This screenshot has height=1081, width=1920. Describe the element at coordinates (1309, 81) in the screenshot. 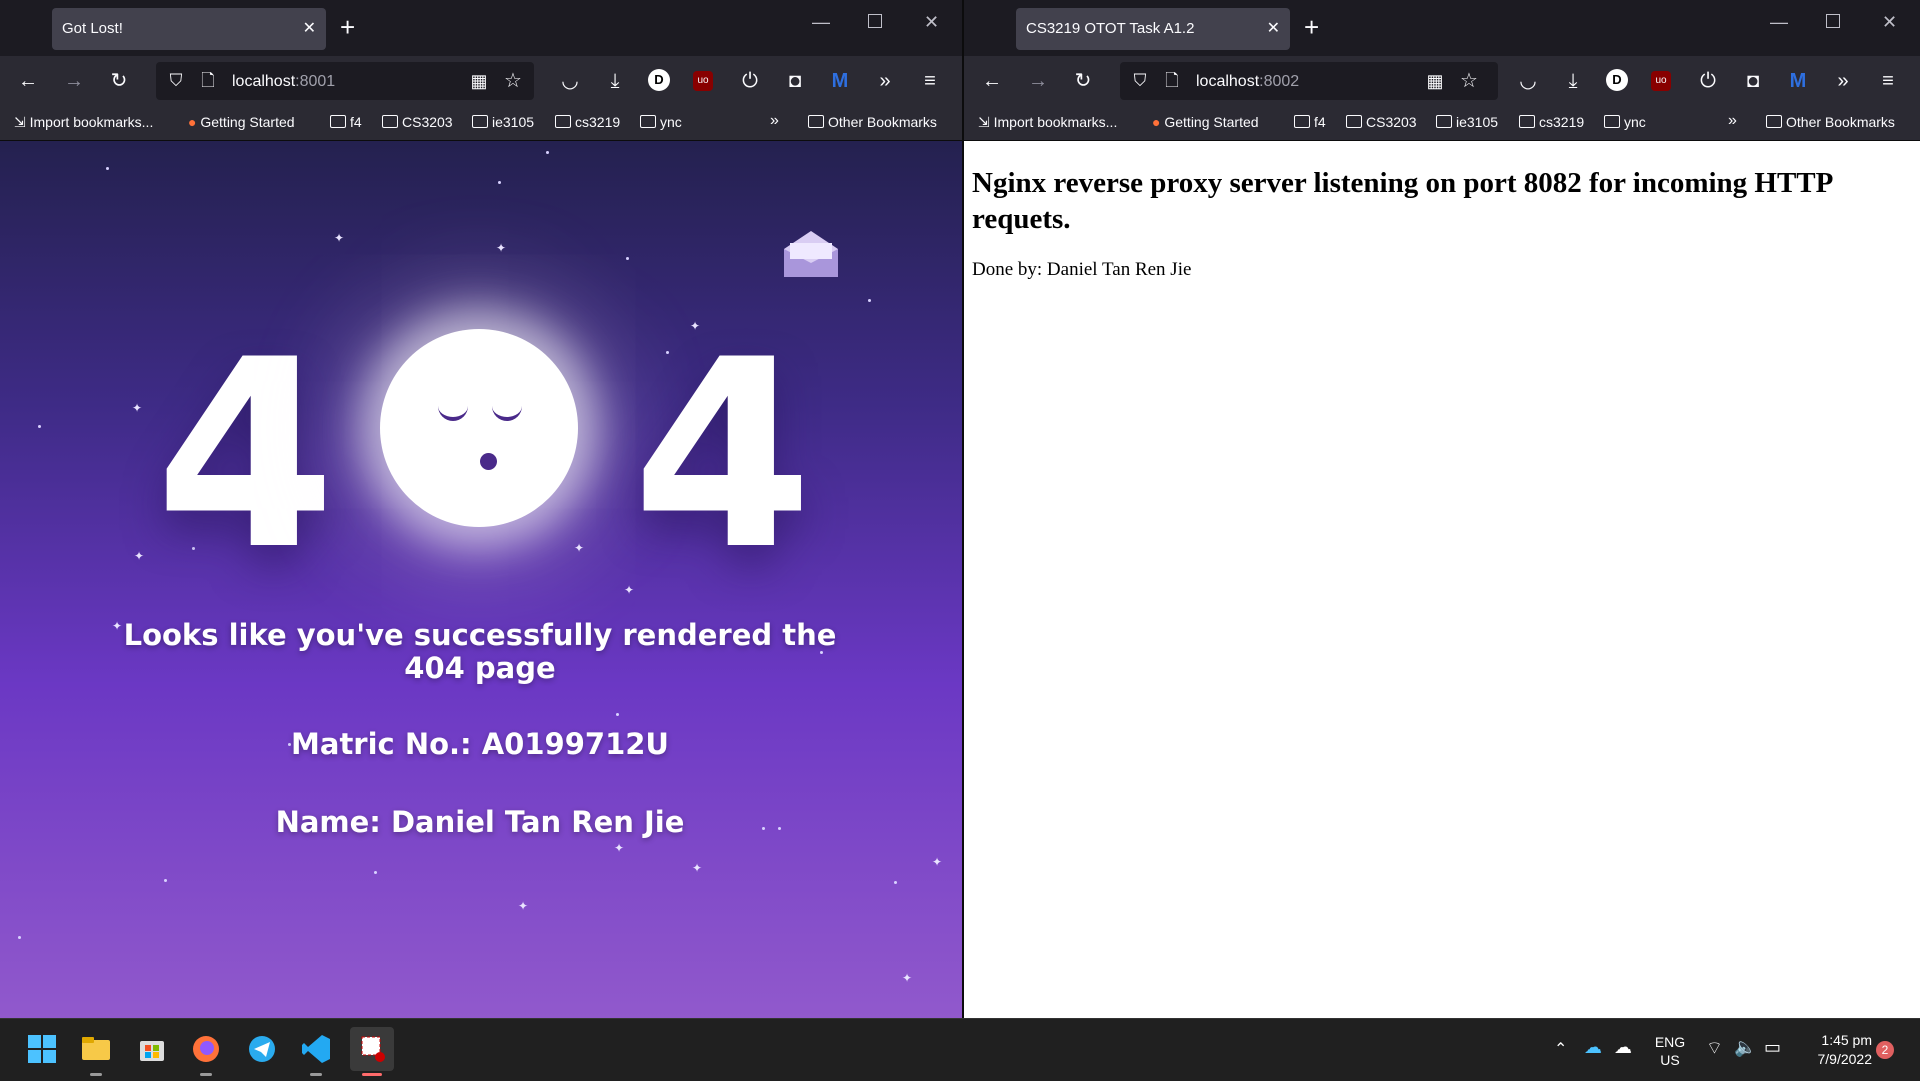

I see `address-bar: ⛉ 🗋 localhost:8002 ▦ ☆` at that location.